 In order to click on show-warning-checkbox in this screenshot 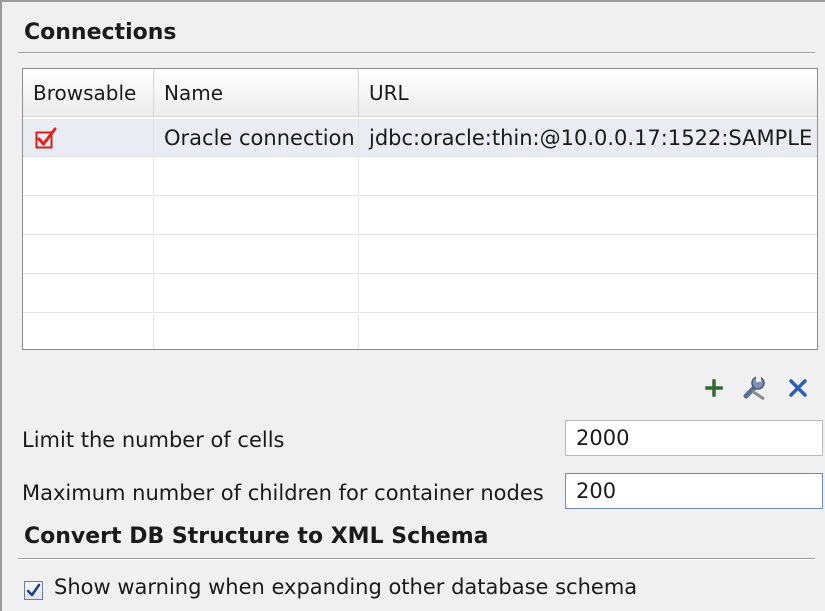, I will do `click(33, 590)`.